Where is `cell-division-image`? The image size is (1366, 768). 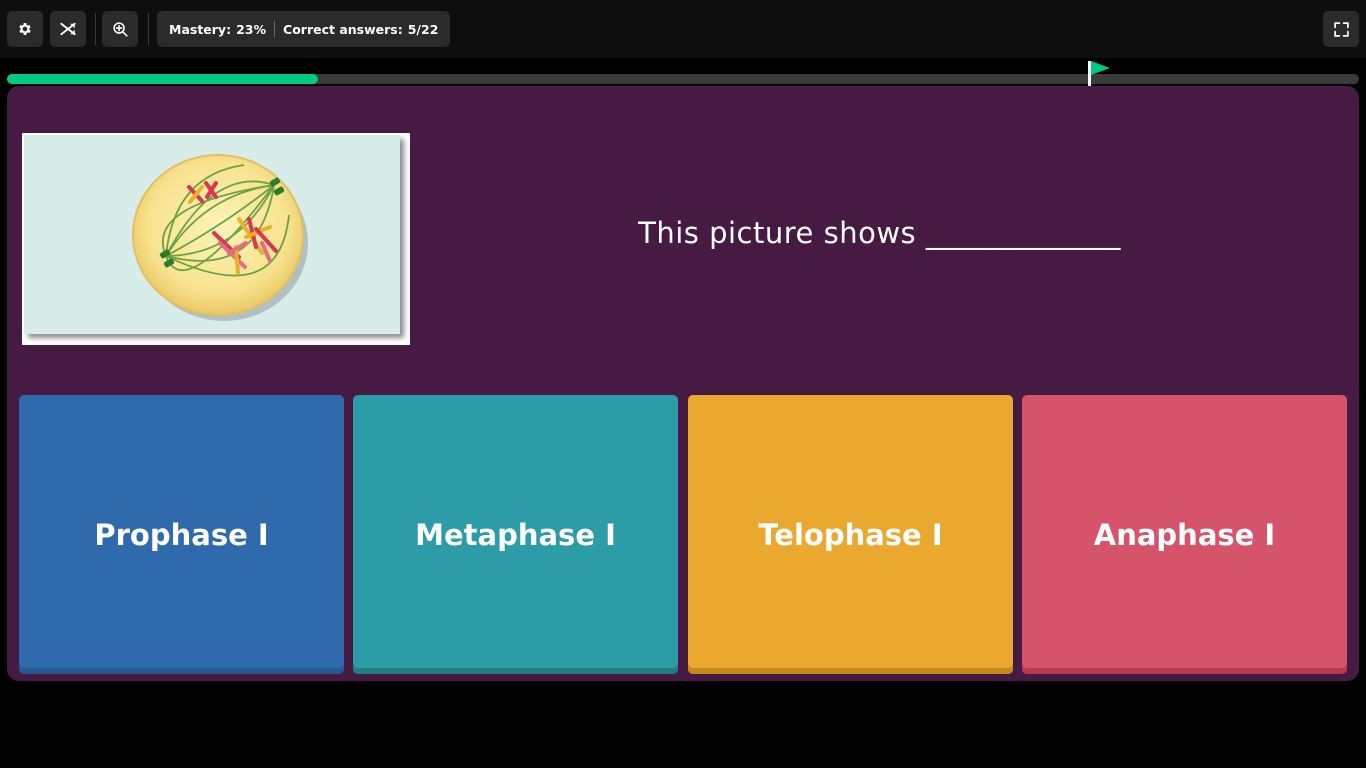 cell-division-image is located at coordinates (212, 234).